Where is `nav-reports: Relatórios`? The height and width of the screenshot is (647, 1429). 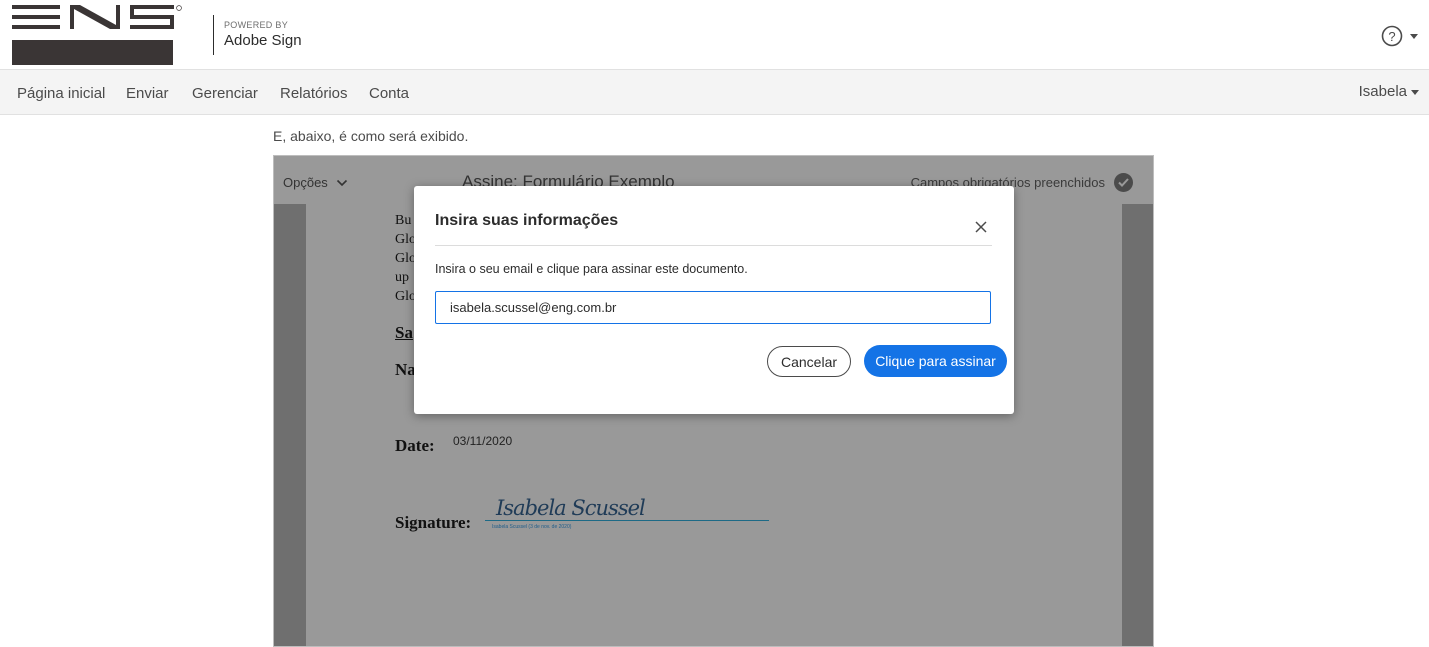 nav-reports: Relatórios is located at coordinates (314, 93).